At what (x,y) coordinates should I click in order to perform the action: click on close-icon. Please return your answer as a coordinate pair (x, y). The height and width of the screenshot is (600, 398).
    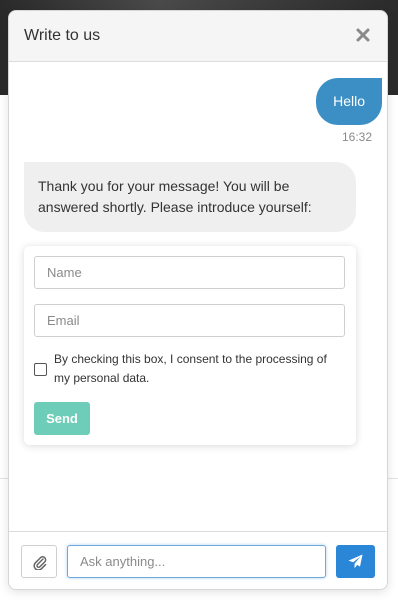
    Looking at the image, I should click on (363, 35).